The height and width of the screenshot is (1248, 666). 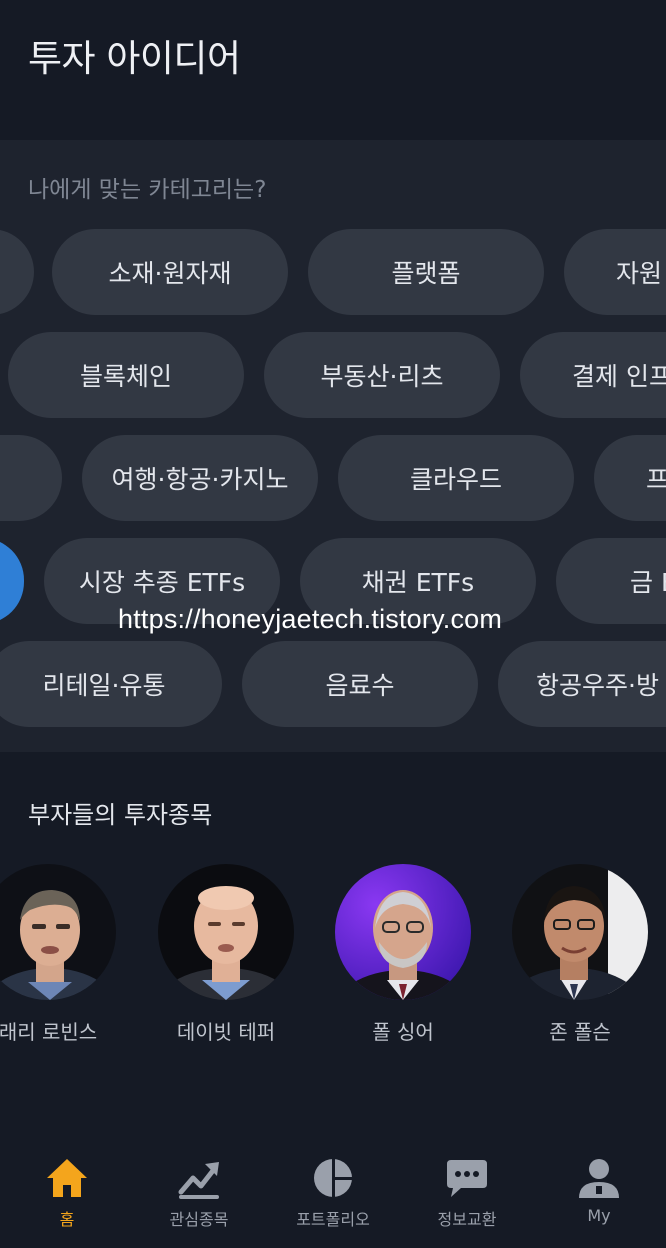 I want to click on user-icon, so click(x=599, y=1178).